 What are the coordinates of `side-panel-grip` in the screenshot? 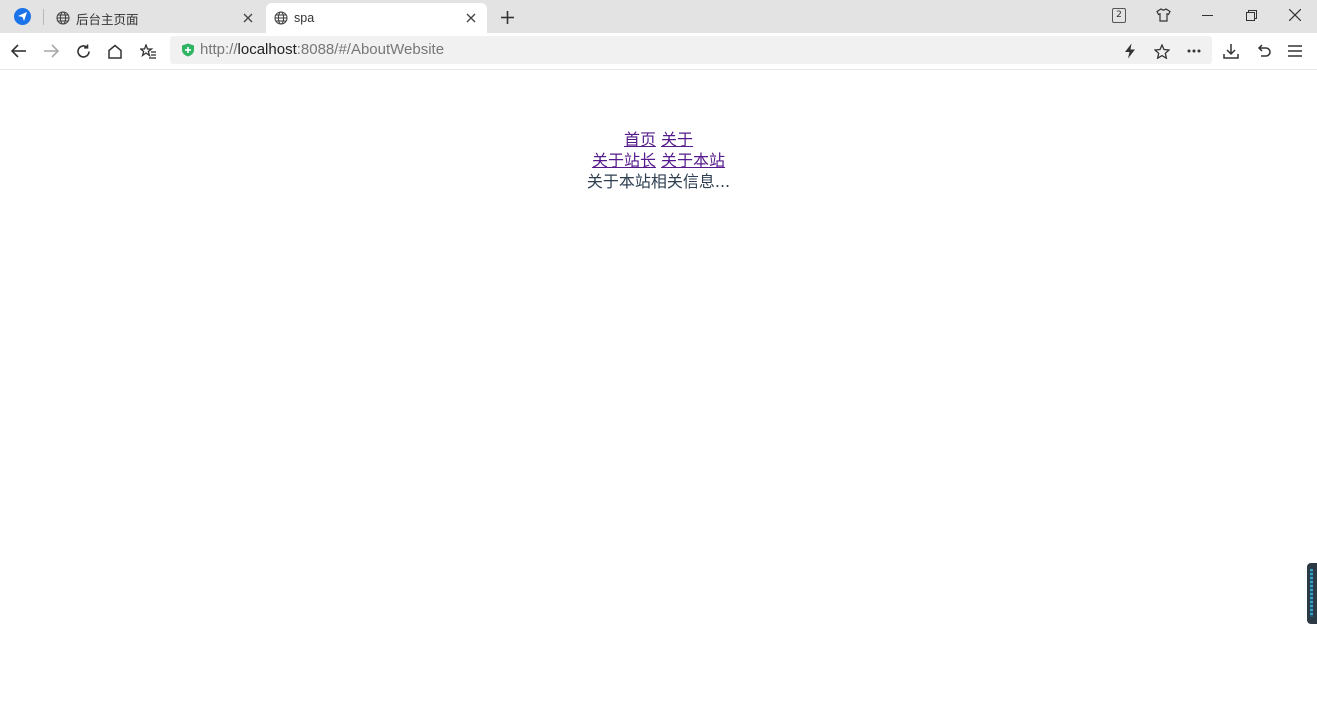 It's located at (1311, 593).